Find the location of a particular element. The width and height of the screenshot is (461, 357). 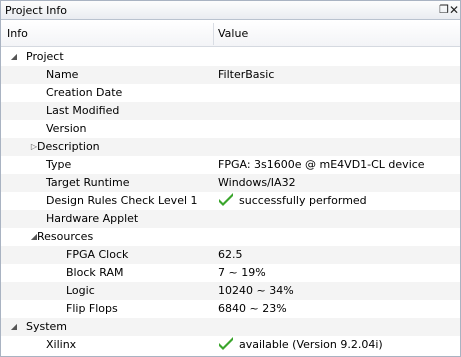

tree-row: Hardware Applet is located at coordinates (230, 219).